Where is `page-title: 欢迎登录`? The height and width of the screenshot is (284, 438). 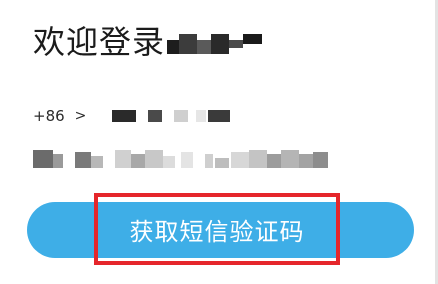
page-title: 欢迎登录 is located at coordinates (99, 42).